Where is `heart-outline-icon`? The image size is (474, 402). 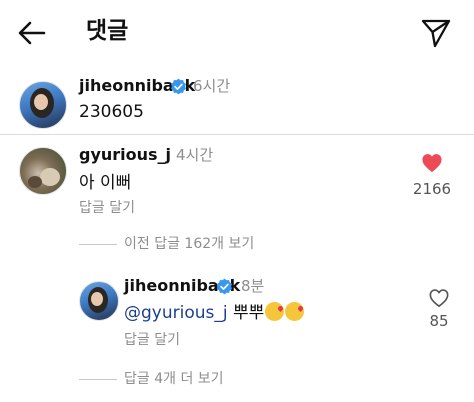 heart-outline-icon is located at coordinates (439, 298).